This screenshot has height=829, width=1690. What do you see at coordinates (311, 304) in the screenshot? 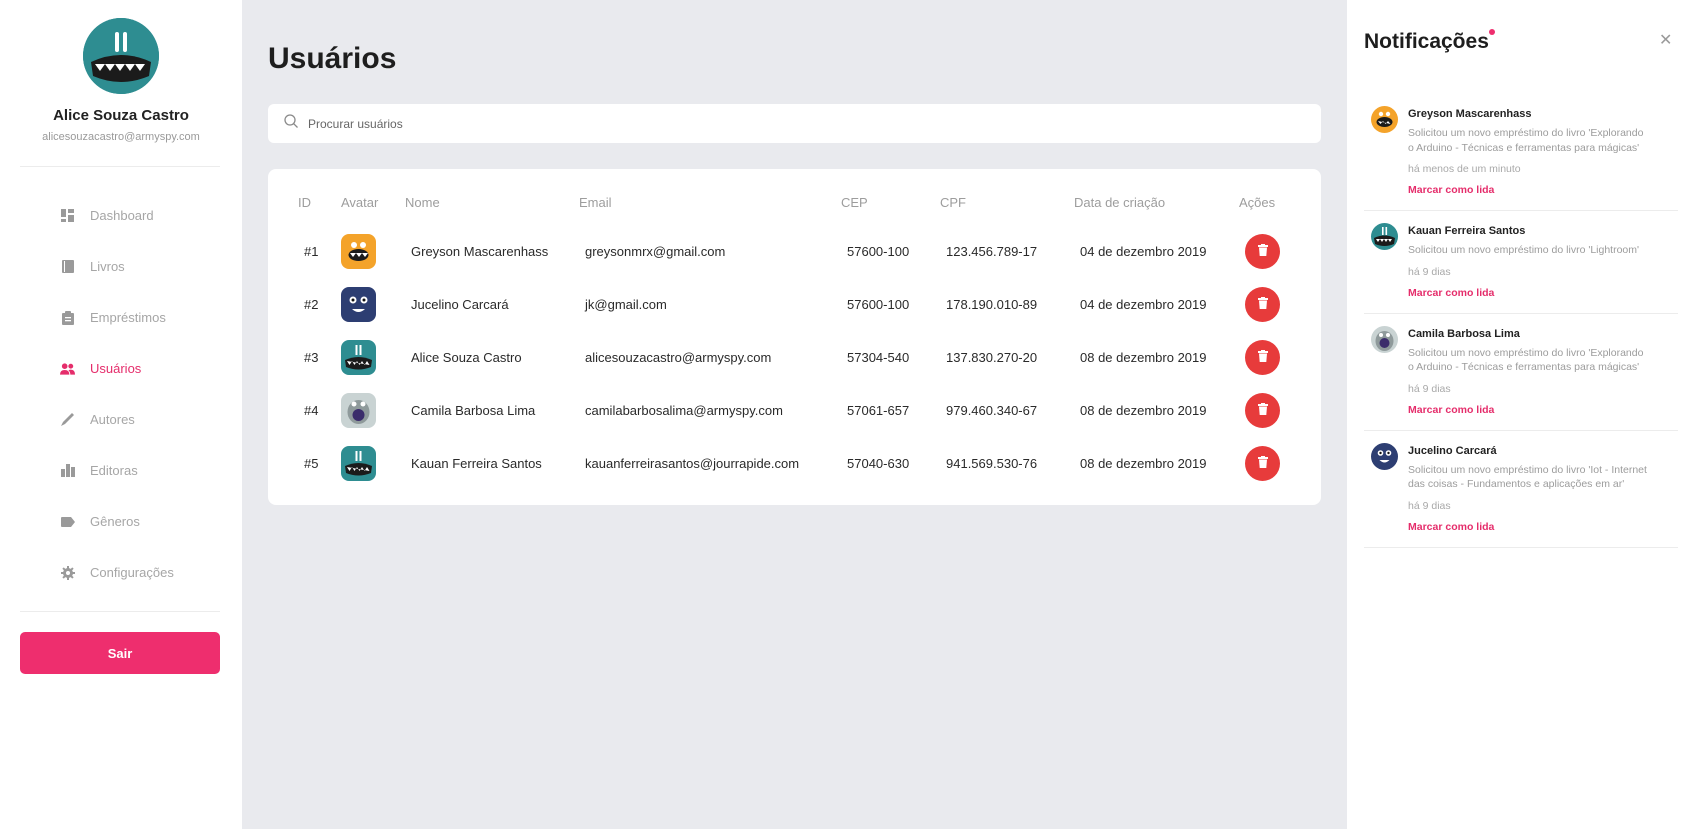
I see `cell-id: #2` at bounding box center [311, 304].